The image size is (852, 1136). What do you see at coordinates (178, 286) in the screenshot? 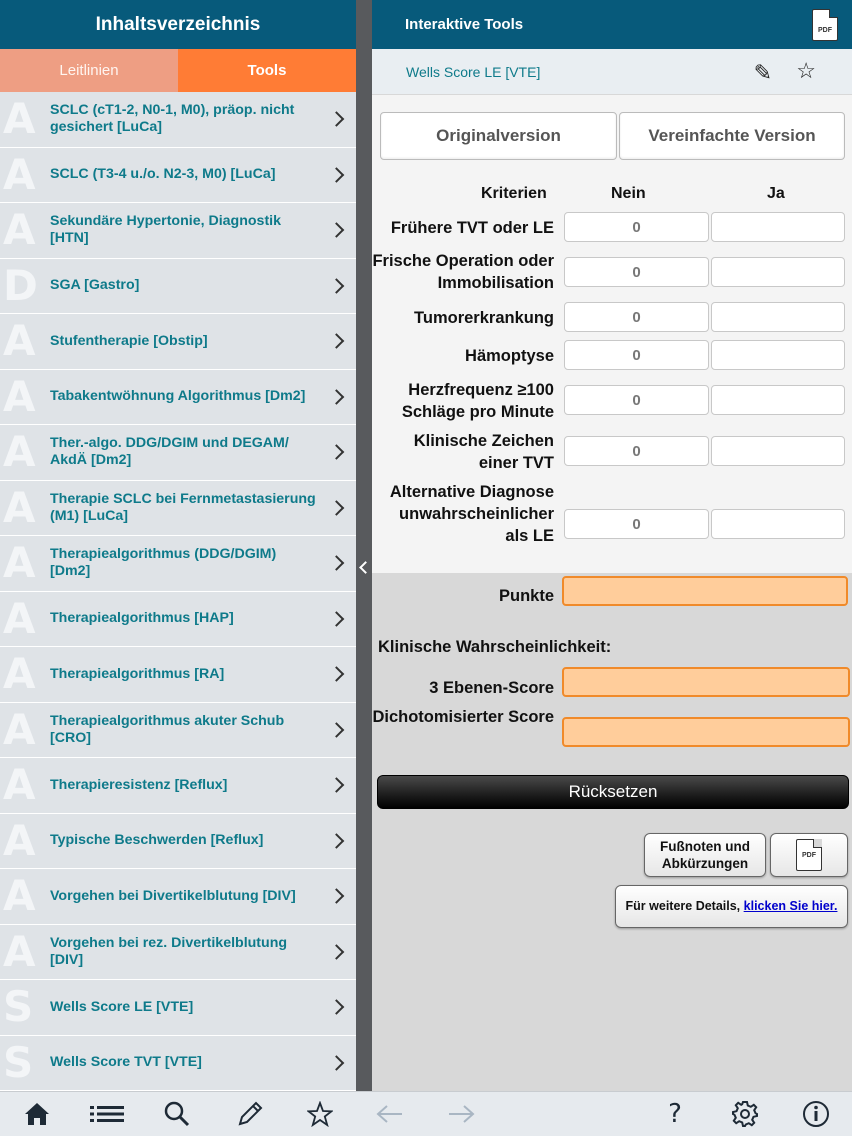
I see `toc-list-item: D SGA [Gastro]` at bounding box center [178, 286].